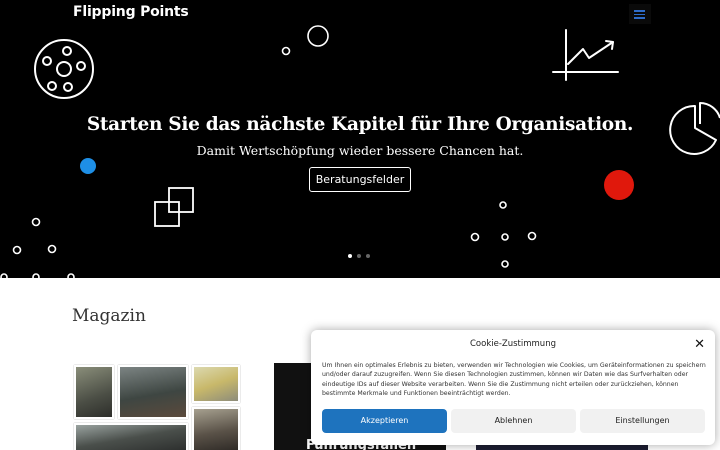 The height and width of the screenshot is (450, 720). Describe the element at coordinates (174, 207) in the screenshot. I see `overlapping-squares-icon` at that location.